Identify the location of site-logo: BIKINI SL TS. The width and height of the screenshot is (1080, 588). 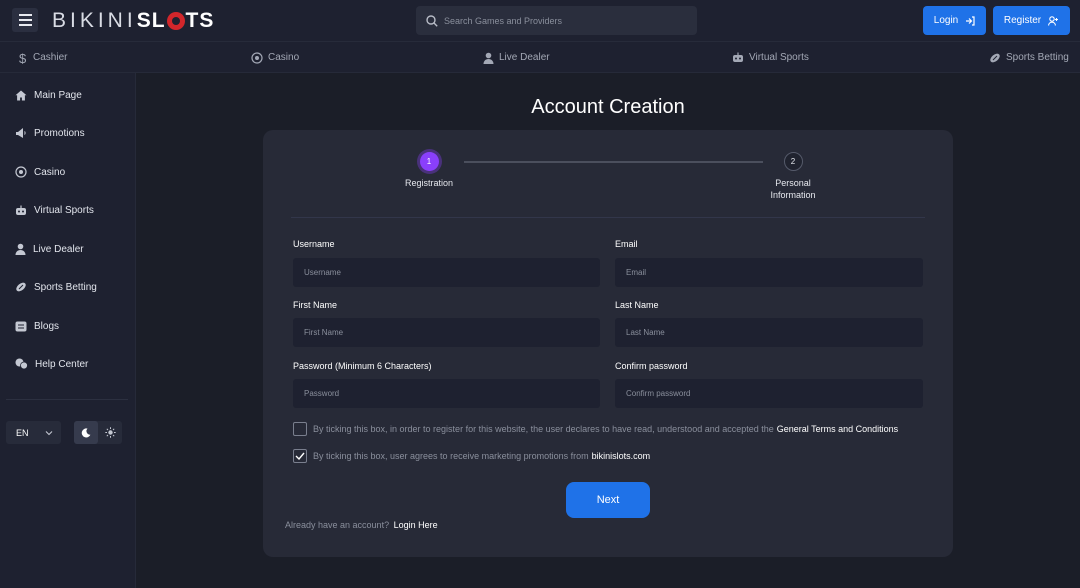
(133, 21).